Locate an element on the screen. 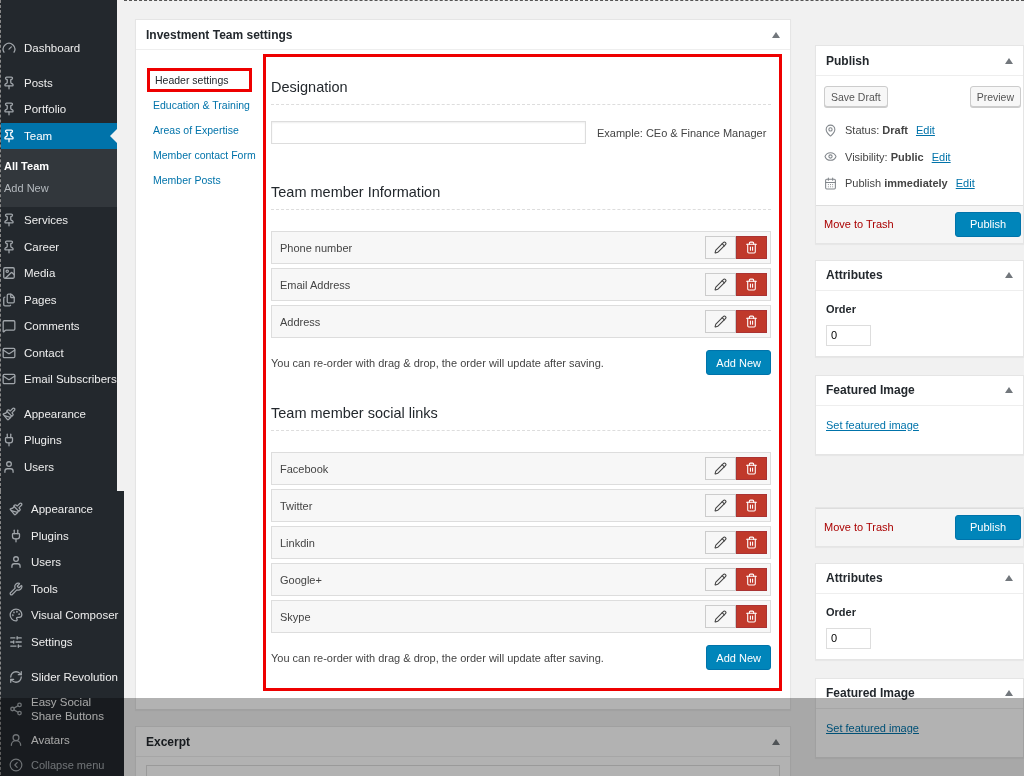 The image size is (1024, 776). preview-button: Preview is located at coordinates (995, 96).